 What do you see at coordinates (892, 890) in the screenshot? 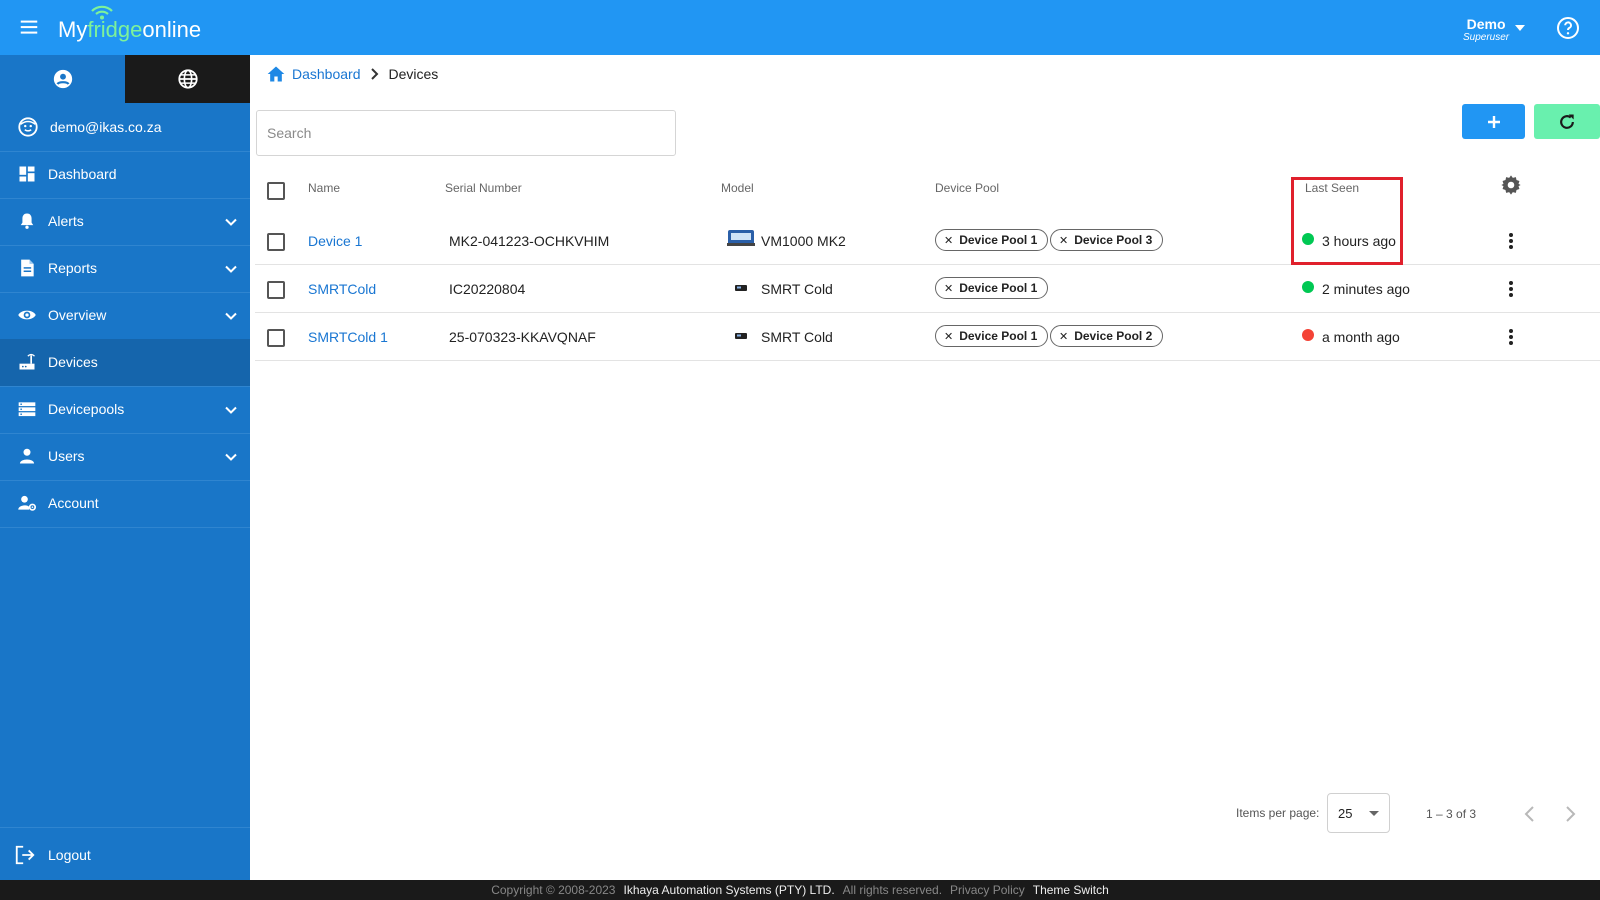
I see `footer-rights: All rights reserved.` at bounding box center [892, 890].